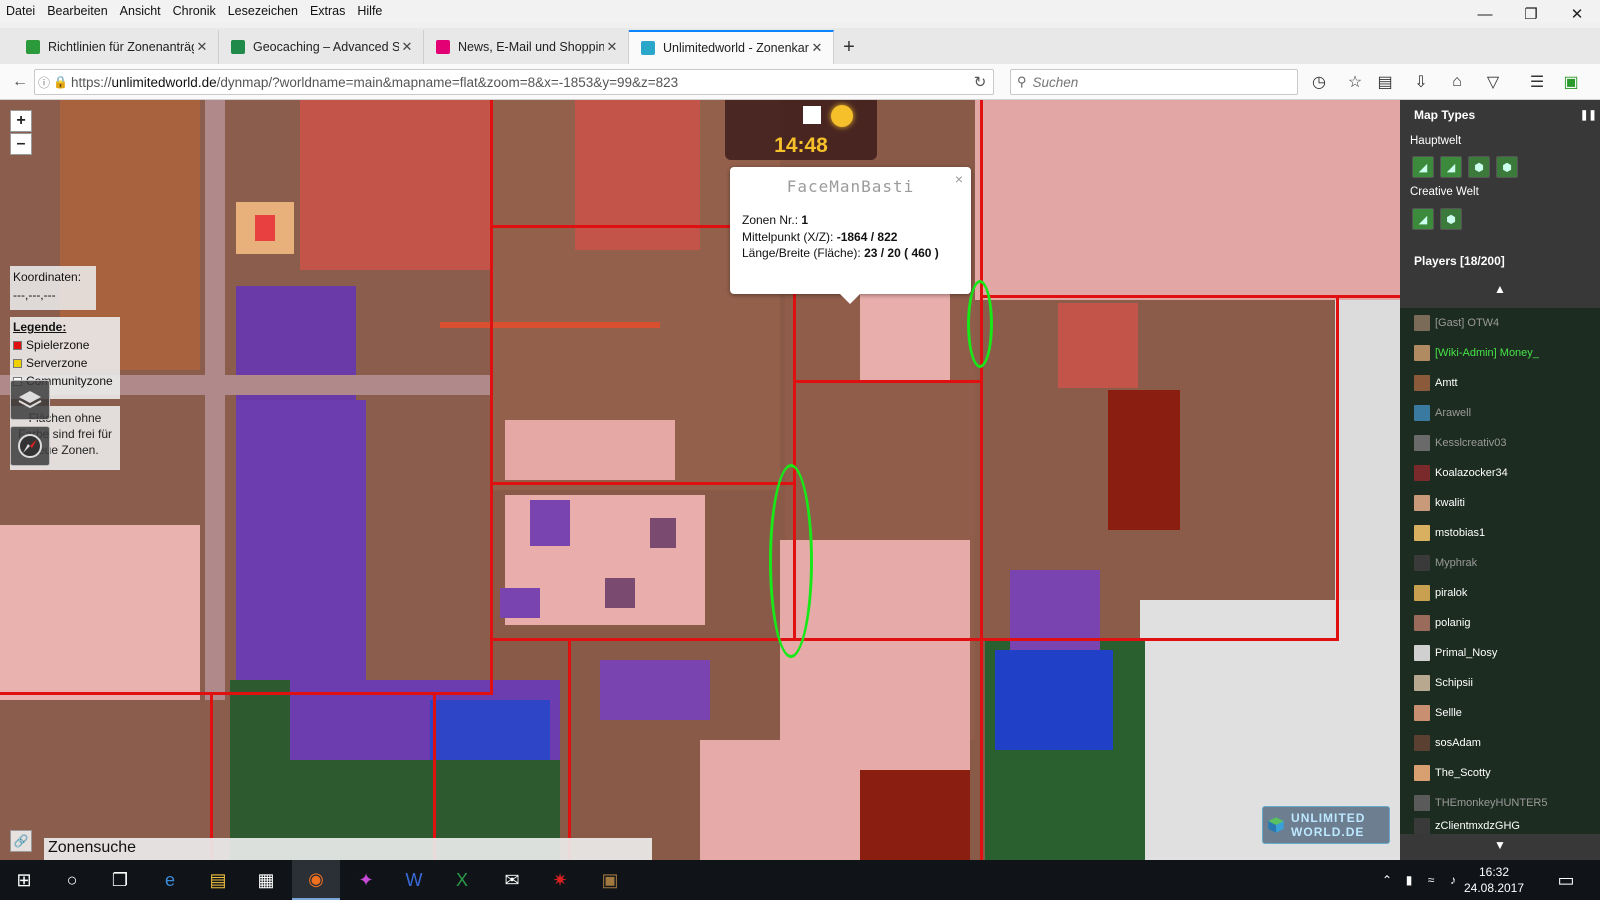  Describe the element at coordinates (30, 400) in the screenshot. I see `layers-icon` at that location.